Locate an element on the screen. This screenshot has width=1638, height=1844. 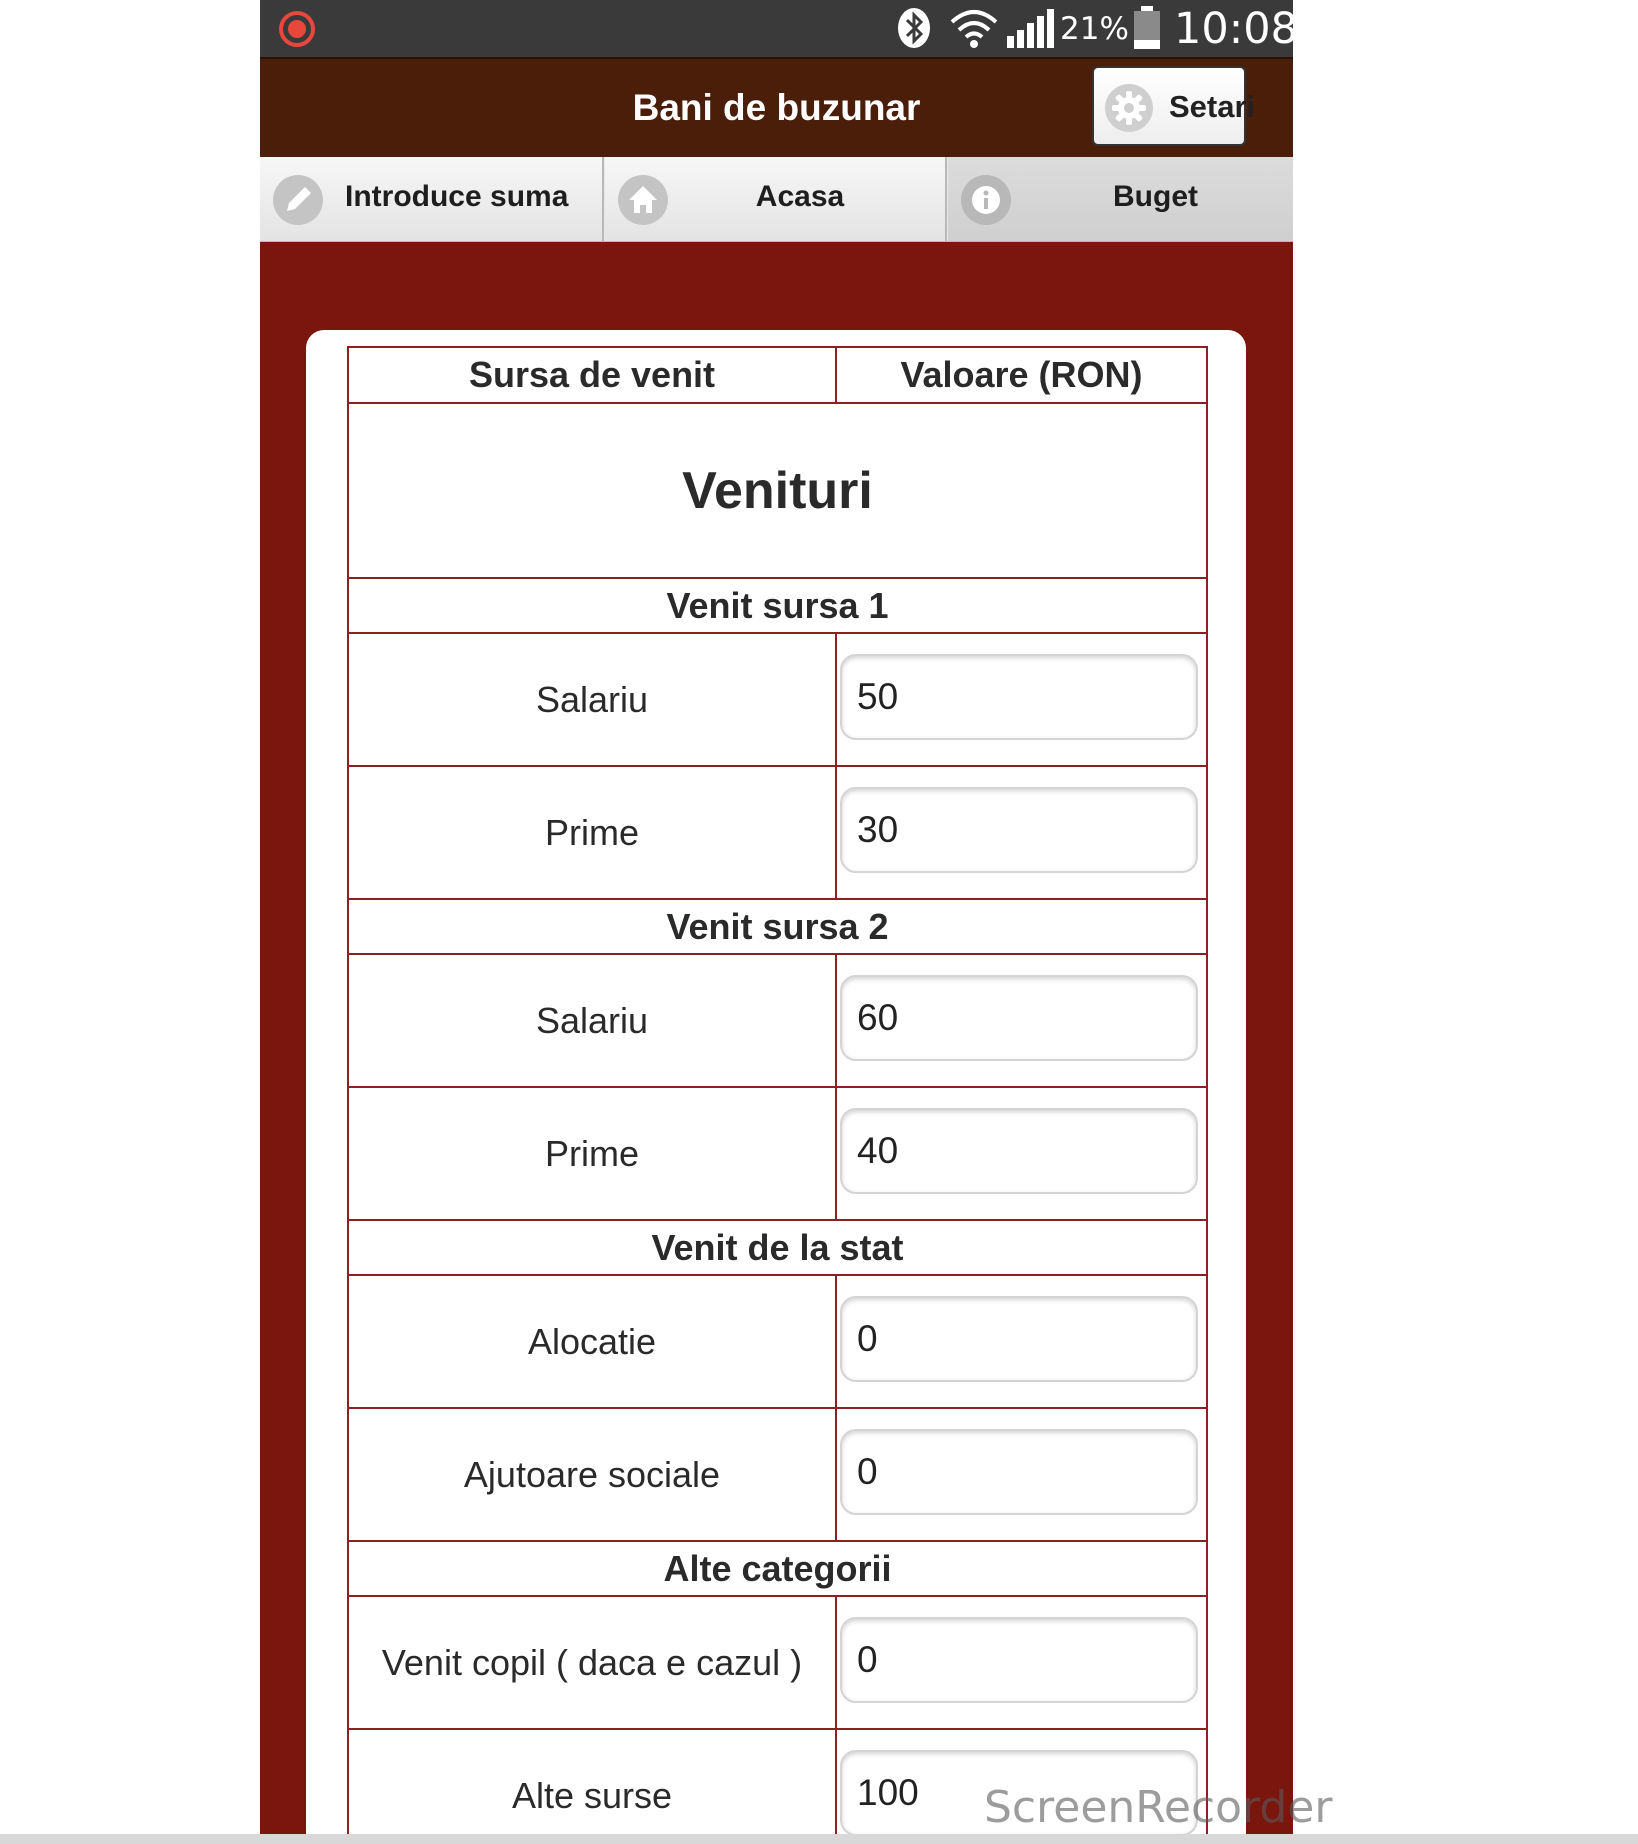
battery-percent: 21% is located at coordinates (1094, 29).